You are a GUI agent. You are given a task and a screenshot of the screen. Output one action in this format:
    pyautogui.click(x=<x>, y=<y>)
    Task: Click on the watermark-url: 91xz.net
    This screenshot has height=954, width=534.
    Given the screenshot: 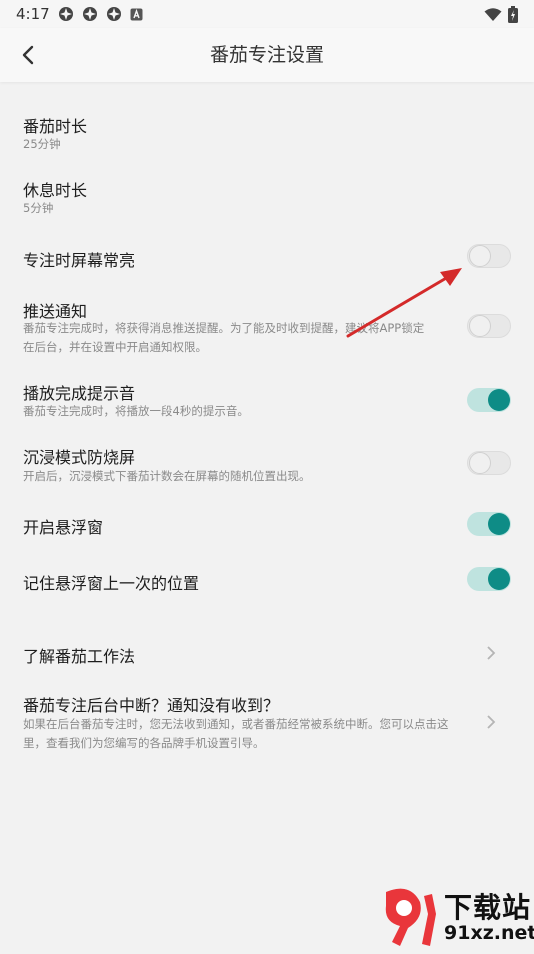 What is the action you would take?
    pyautogui.click(x=489, y=933)
    